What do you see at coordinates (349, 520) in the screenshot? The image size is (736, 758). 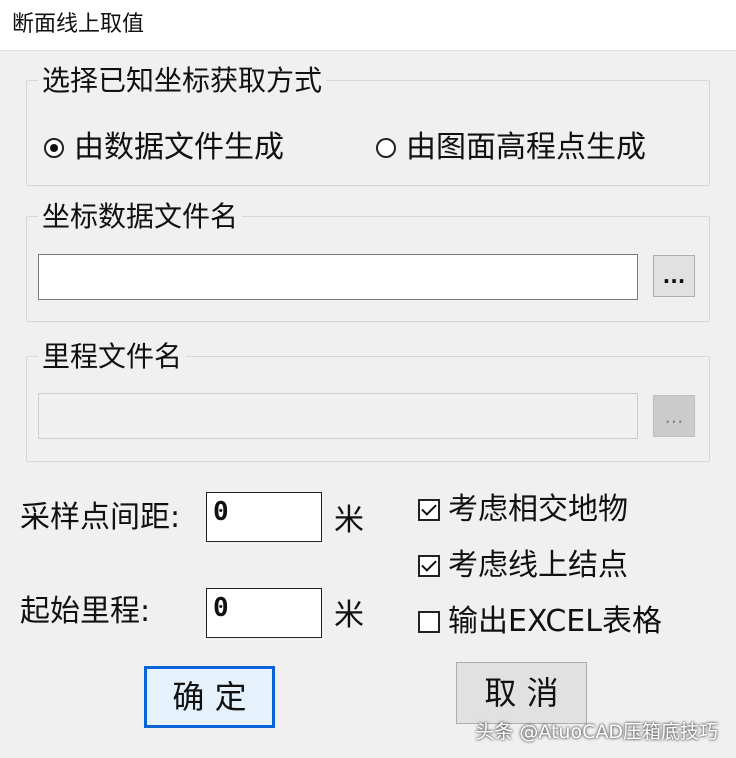 I see `sampling-unit: 米` at bounding box center [349, 520].